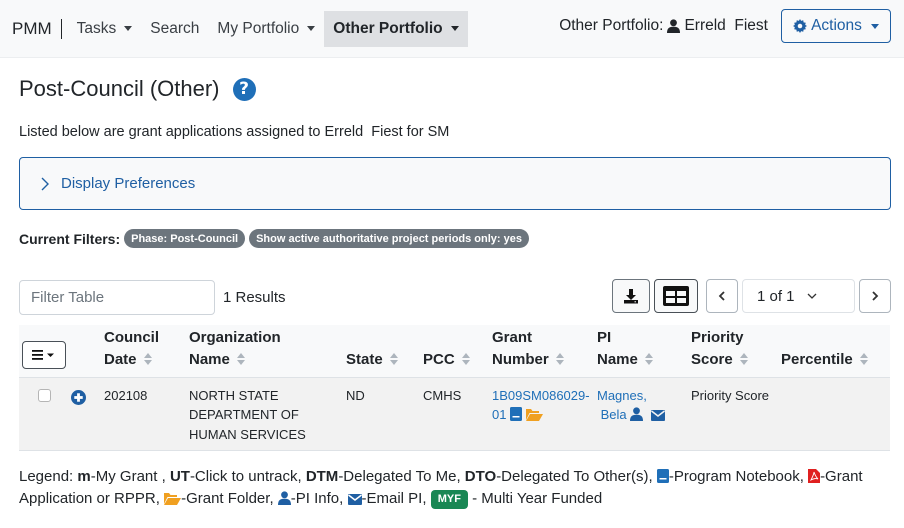 This screenshot has height=528, width=904. I want to click on legend-code: UT, so click(179, 476).